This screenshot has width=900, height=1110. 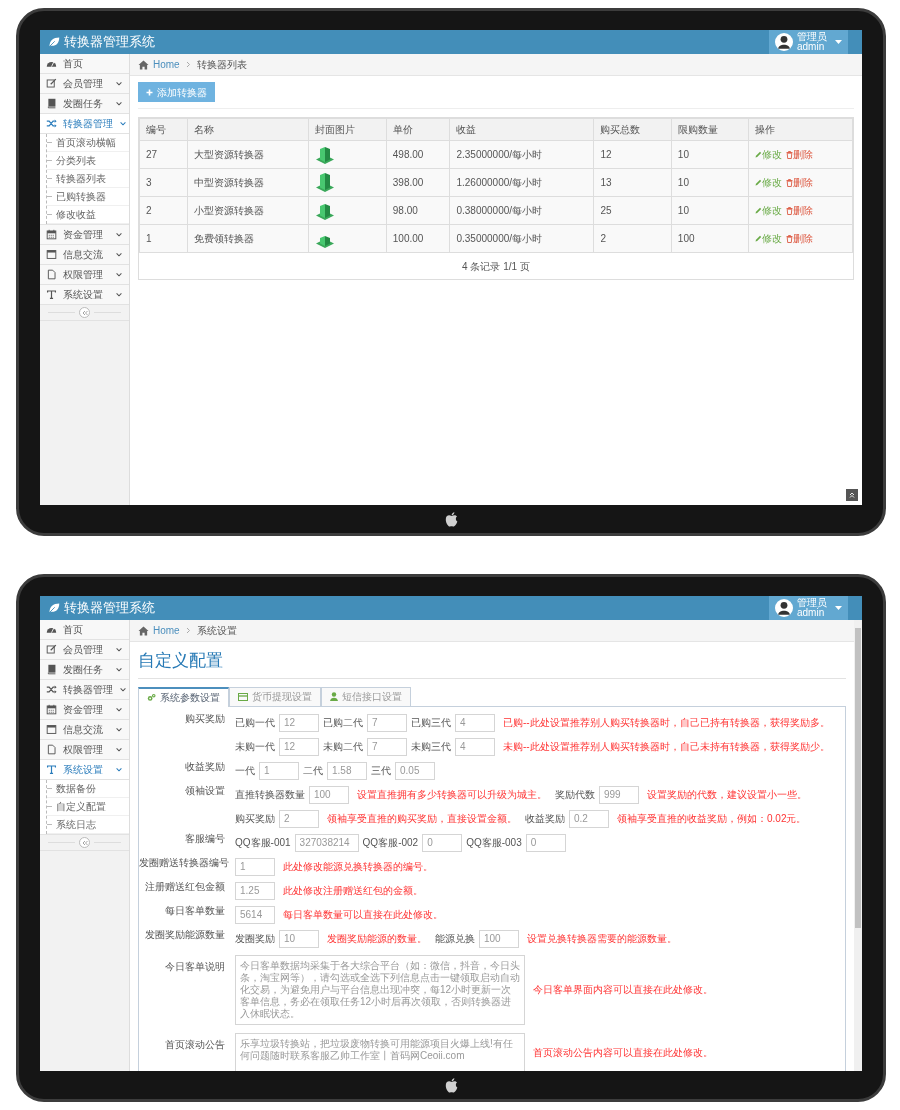 What do you see at coordinates (455, 939) in the screenshot?
I see `input-label: 能源兑换` at bounding box center [455, 939].